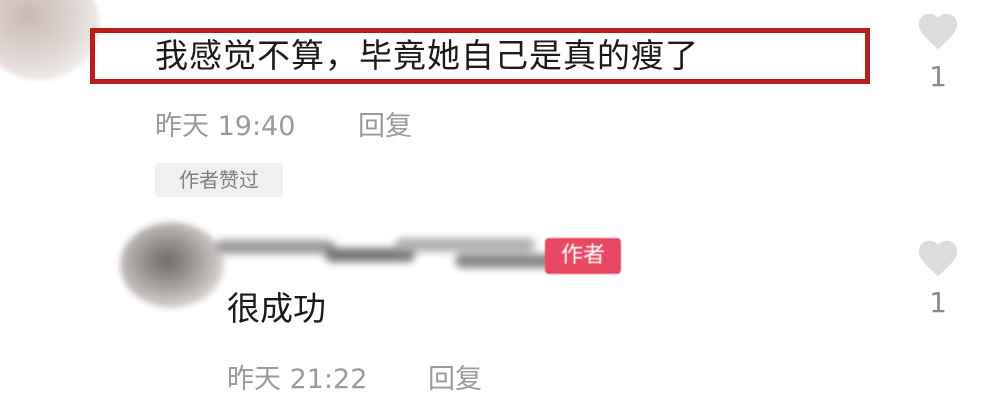 This screenshot has width=1000, height=412. Describe the element at coordinates (276, 308) in the screenshot. I see `comment-text: 很成功` at that location.